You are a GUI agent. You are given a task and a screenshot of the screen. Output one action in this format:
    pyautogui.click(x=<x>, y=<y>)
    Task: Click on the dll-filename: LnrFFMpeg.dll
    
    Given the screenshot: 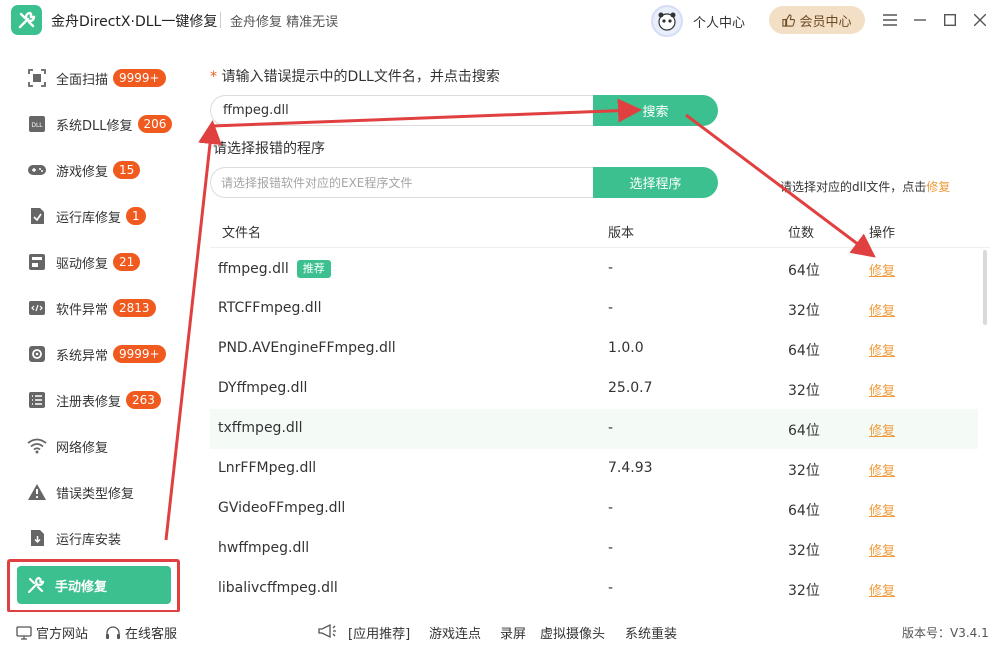 What is the action you would take?
    pyautogui.click(x=267, y=468)
    